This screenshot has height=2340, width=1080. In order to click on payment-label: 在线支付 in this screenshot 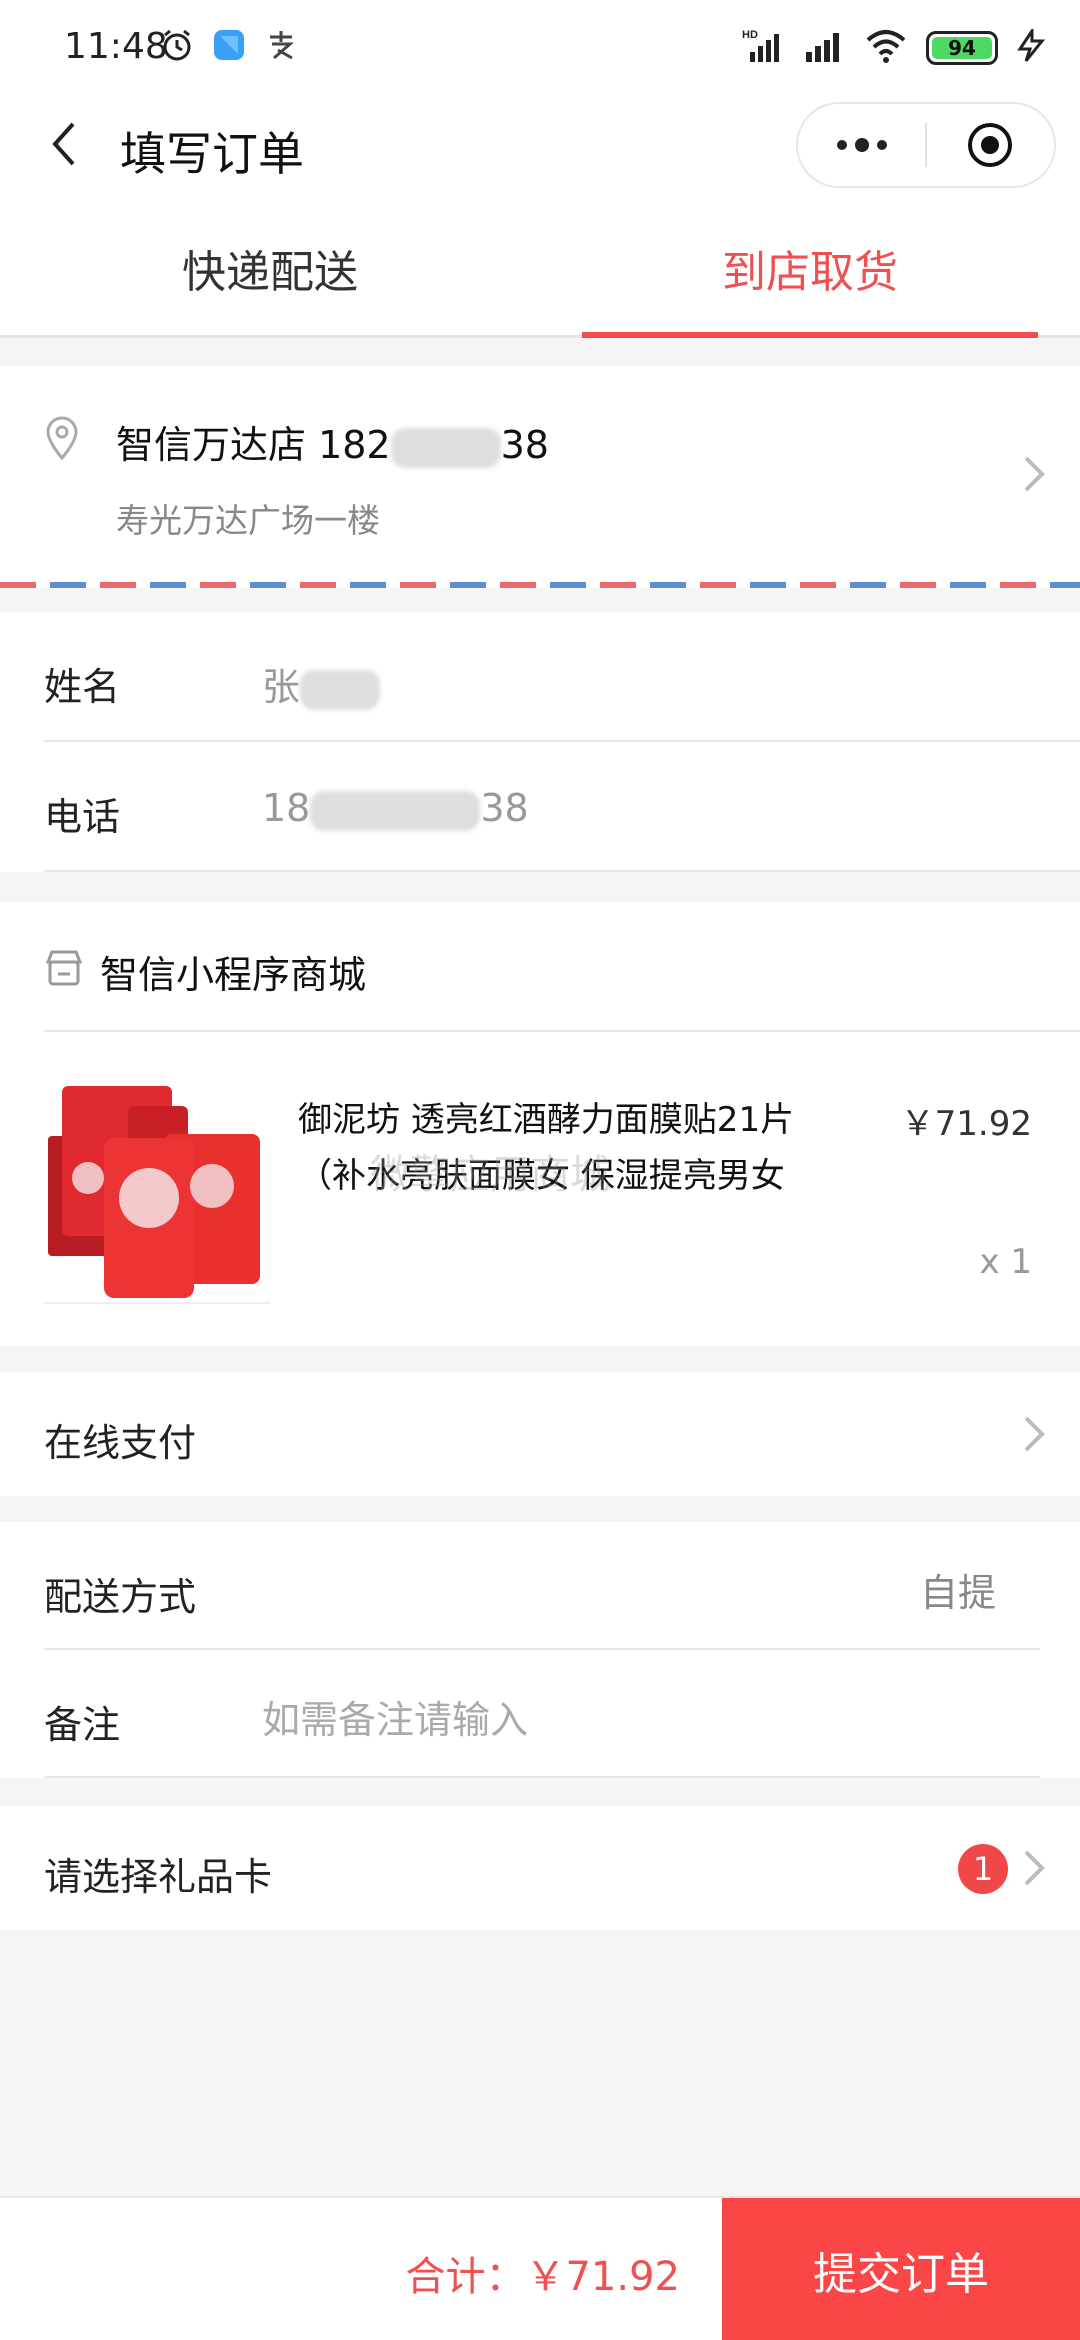, I will do `click(120, 1443)`.